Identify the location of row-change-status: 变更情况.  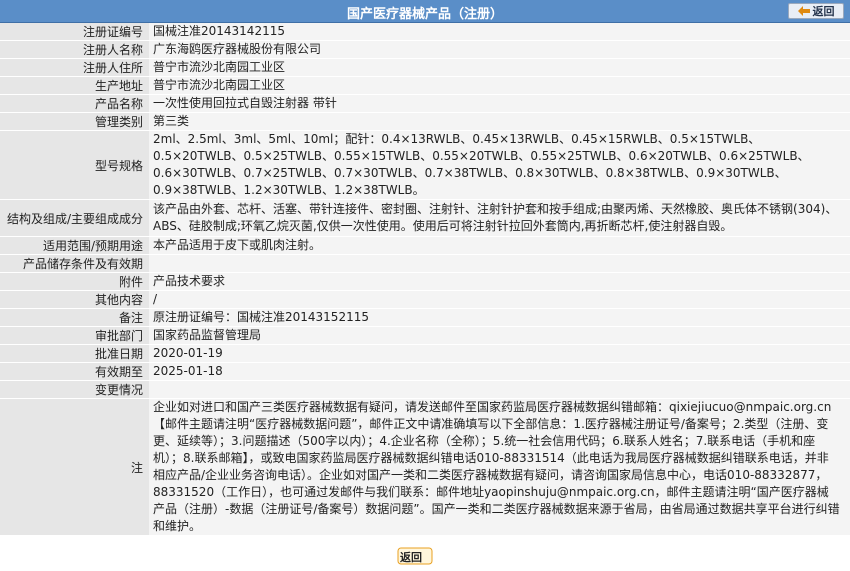
(425, 389).